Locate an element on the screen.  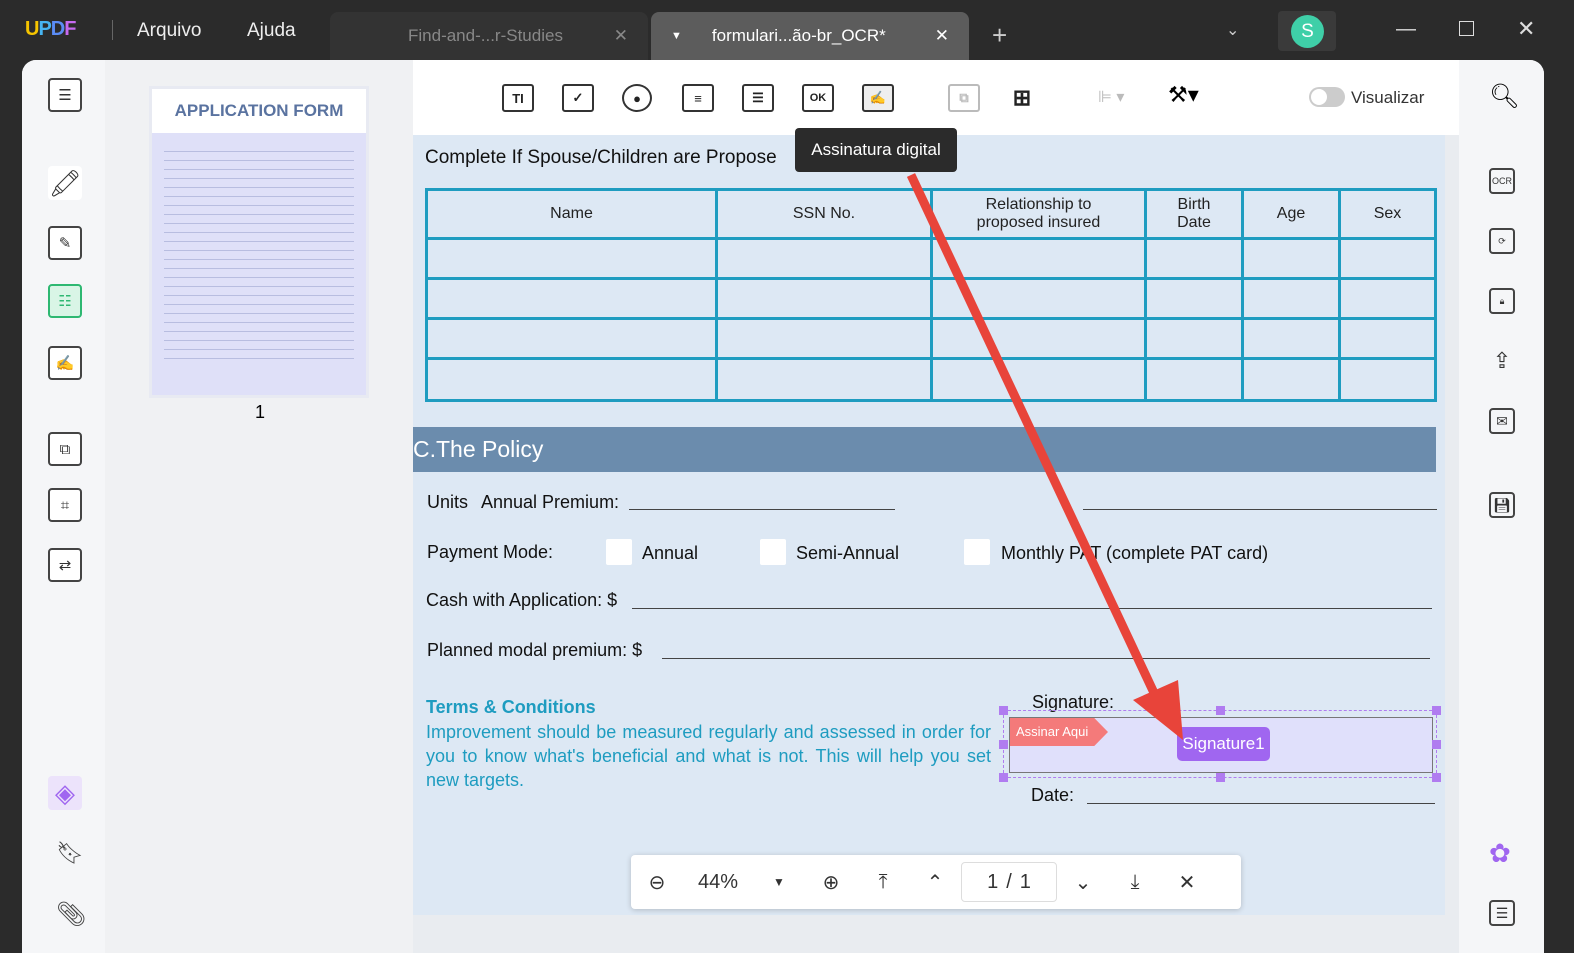
reader-icon: ☰ is located at coordinates (65, 95).